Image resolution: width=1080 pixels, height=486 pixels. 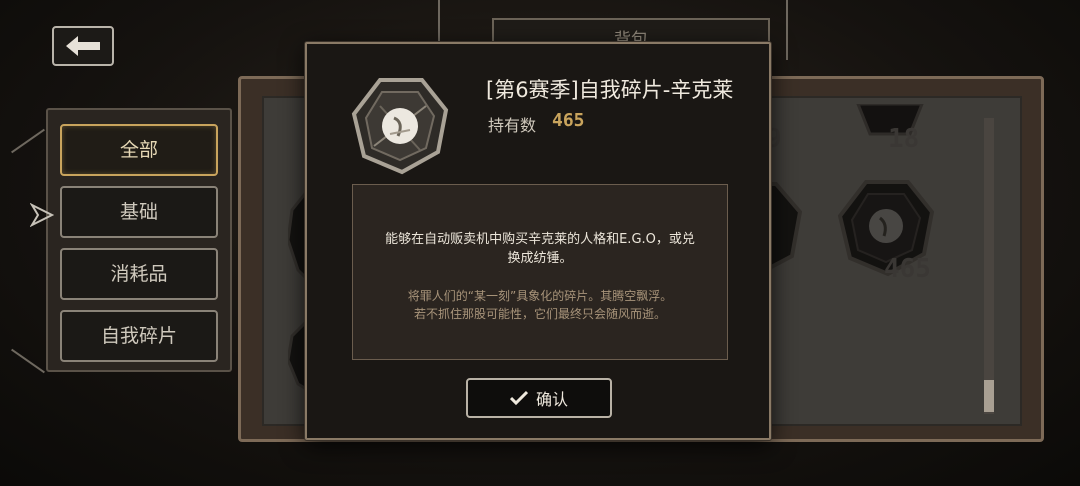 I want to click on item-title: [第6赛季]自我碎片-辛克莱, so click(x=610, y=90).